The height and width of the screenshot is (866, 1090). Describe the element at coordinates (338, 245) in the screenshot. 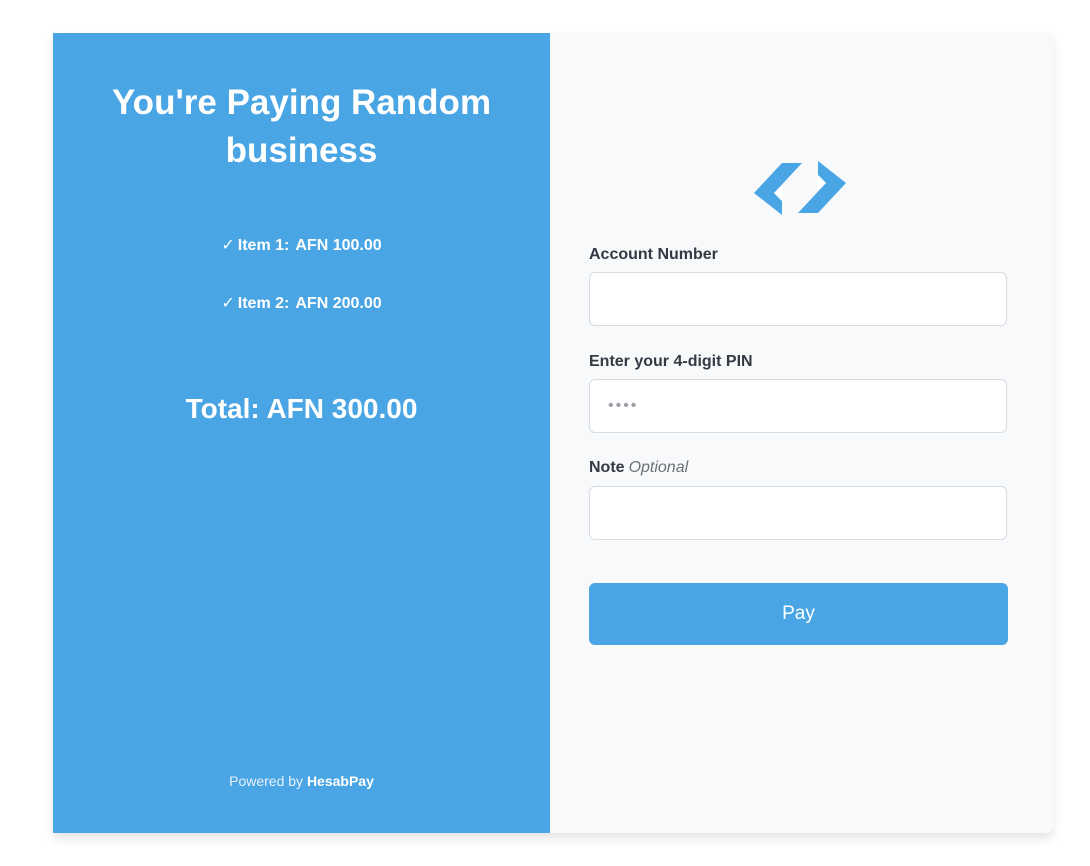

I see `line-item-amount: AFN 100.00` at that location.